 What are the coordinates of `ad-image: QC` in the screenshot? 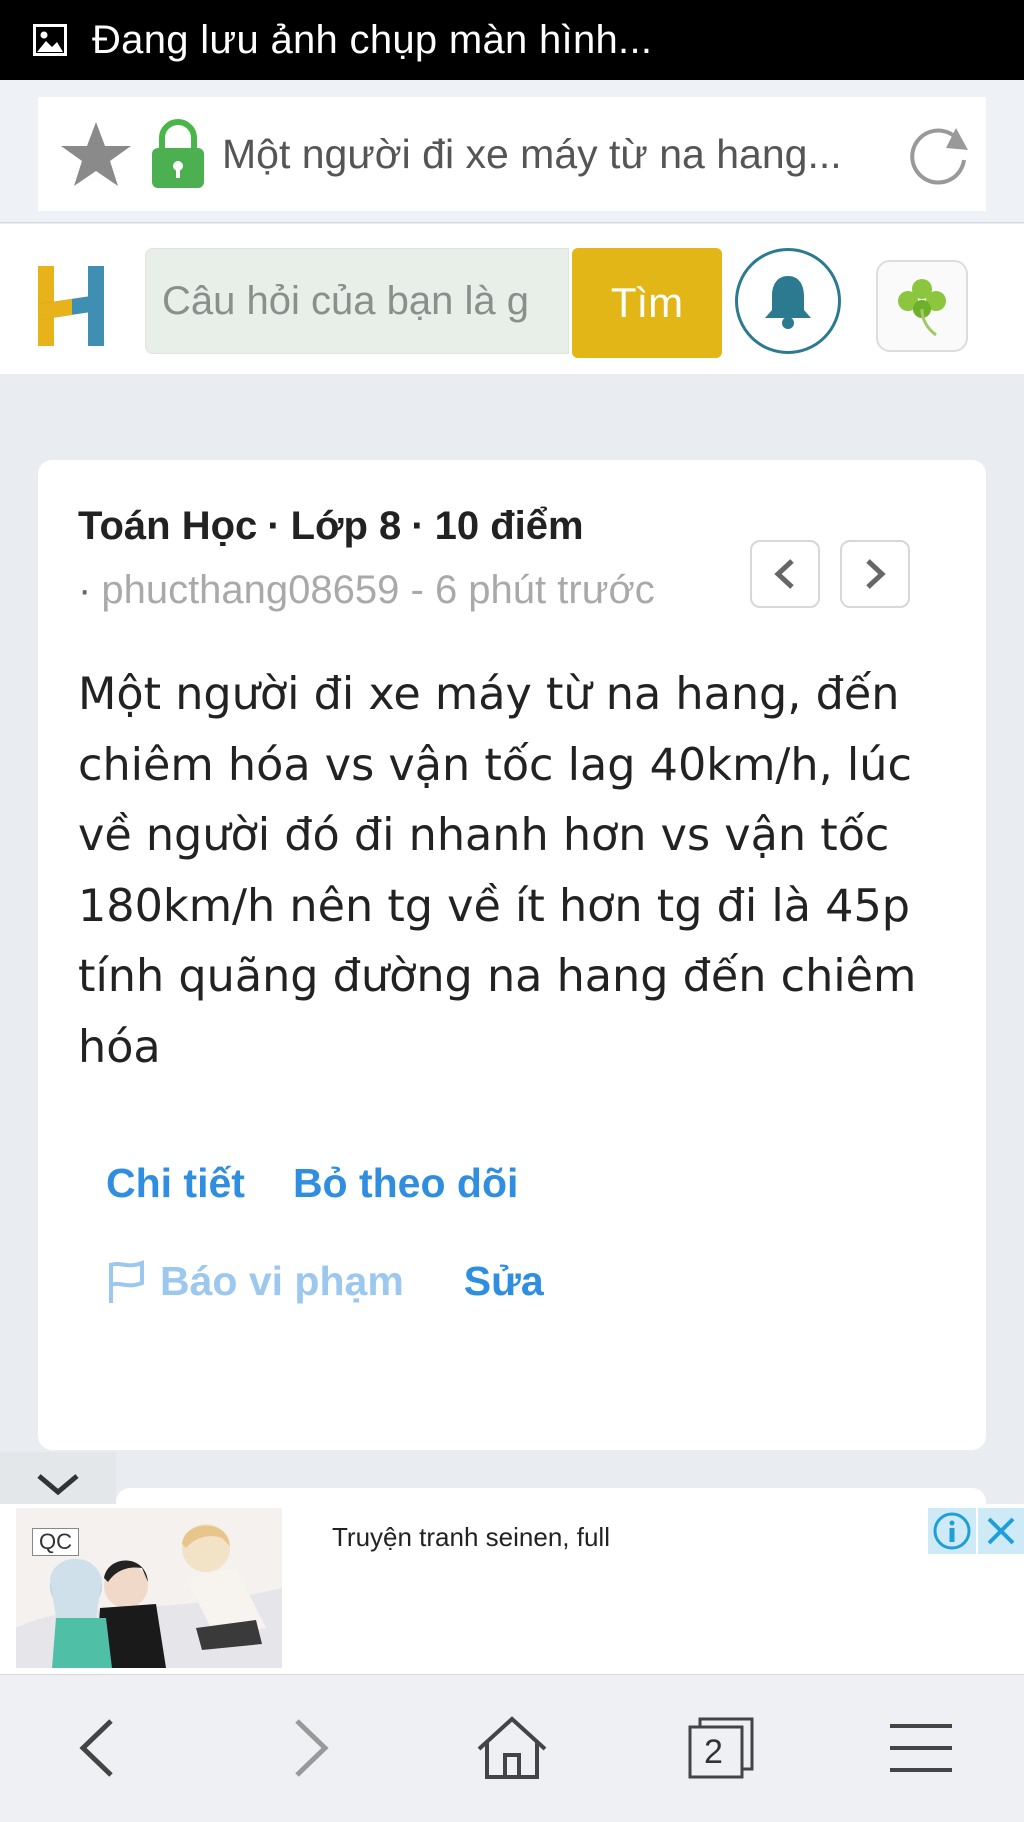 It's located at (149, 1588).